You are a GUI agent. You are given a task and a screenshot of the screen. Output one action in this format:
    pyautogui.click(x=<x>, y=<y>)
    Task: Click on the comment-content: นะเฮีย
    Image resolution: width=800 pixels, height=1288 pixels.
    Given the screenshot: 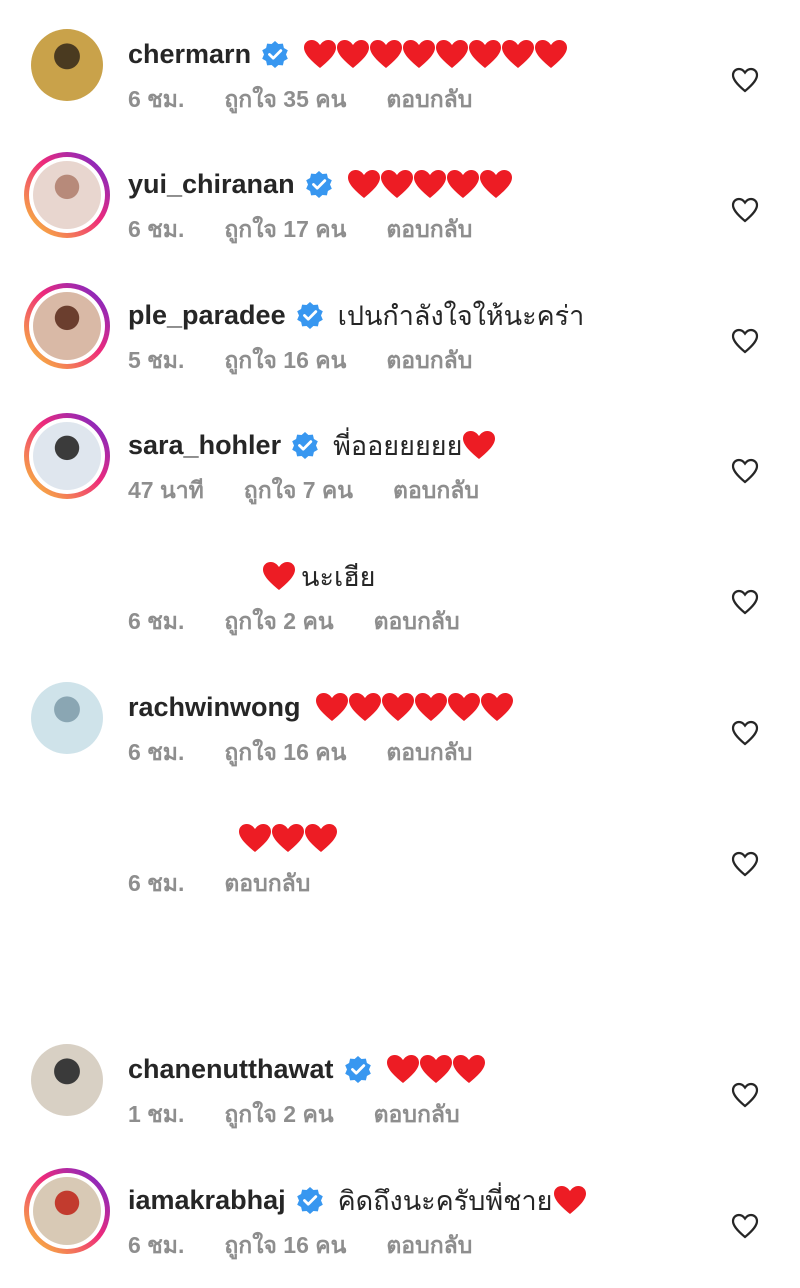 What is the action you would take?
    pyautogui.click(x=319, y=576)
    